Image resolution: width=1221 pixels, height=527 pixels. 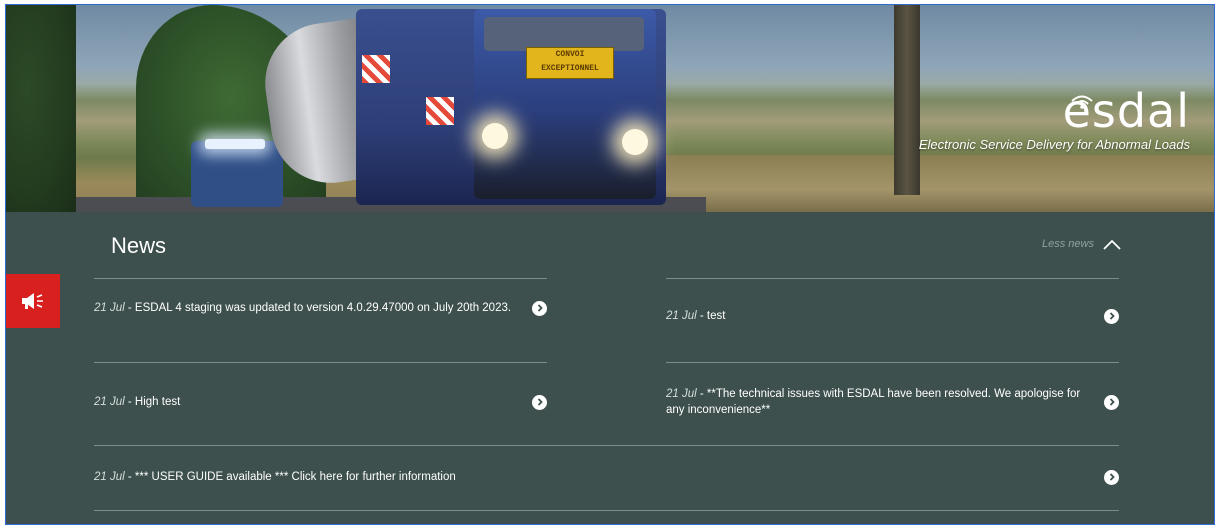 I want to click on truck-windshield, so click(x=564, y=34).